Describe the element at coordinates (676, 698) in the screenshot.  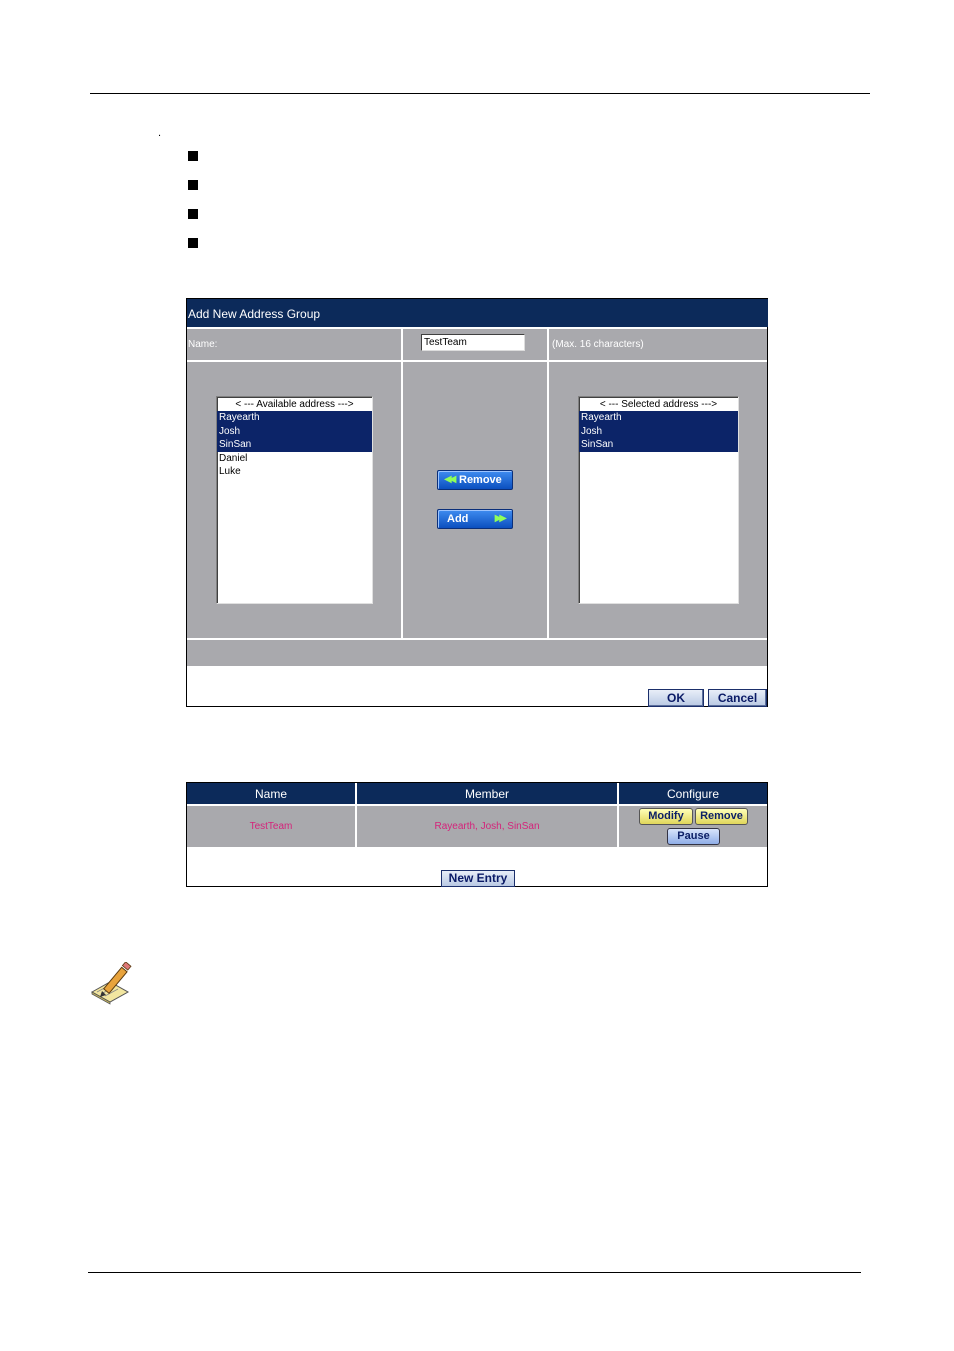
I see `ok-button: OK` at that location.